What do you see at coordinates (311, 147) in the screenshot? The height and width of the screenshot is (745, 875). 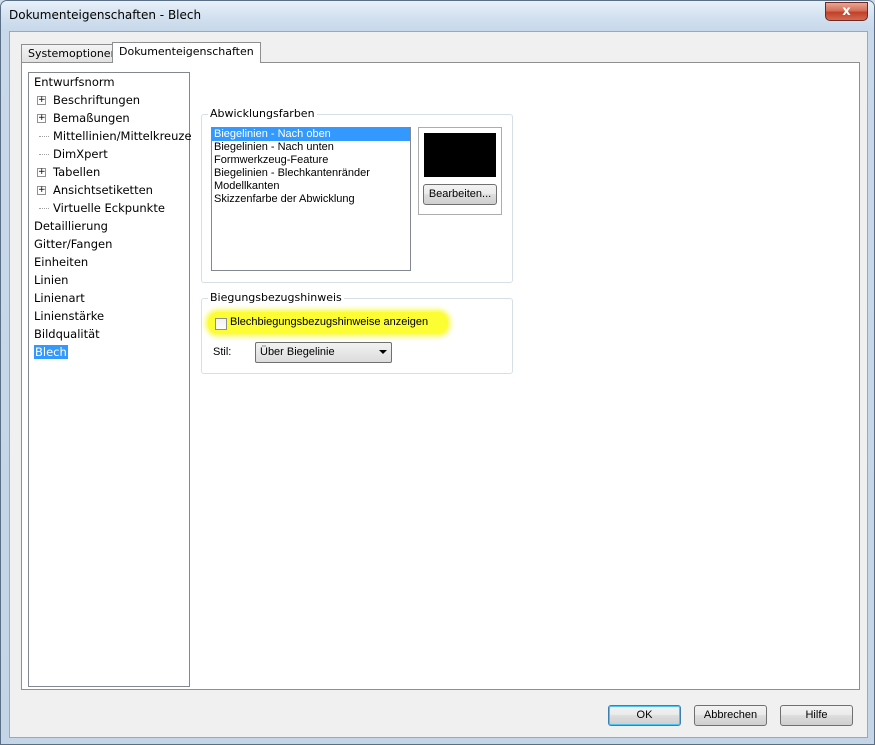 I see `list-item: Biegelinien - Nach unten` at bounding box center [311, 147].